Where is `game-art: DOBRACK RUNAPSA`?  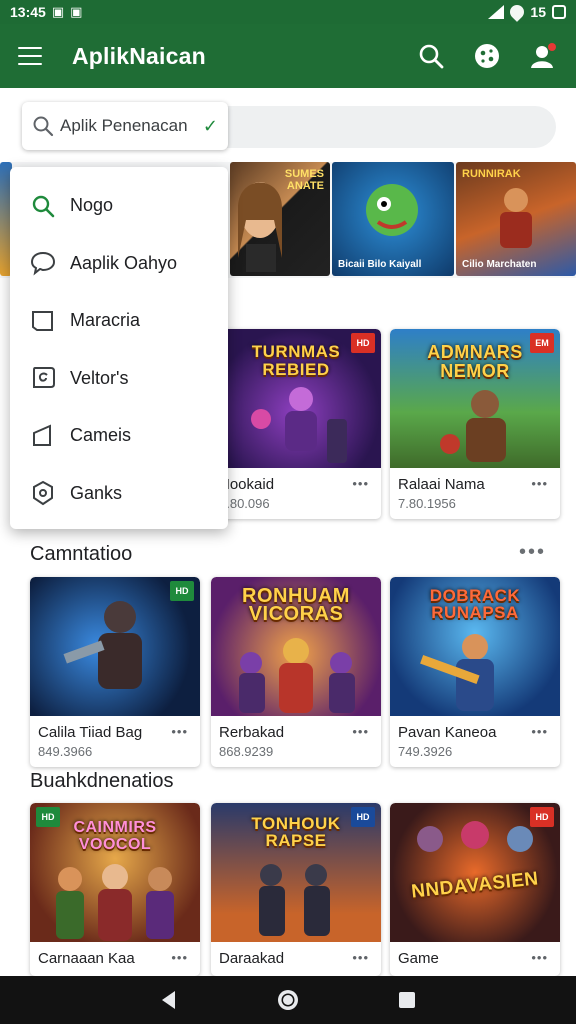
game-art: DOBRACK RUNAPSA is located at coordinates (475, 646).